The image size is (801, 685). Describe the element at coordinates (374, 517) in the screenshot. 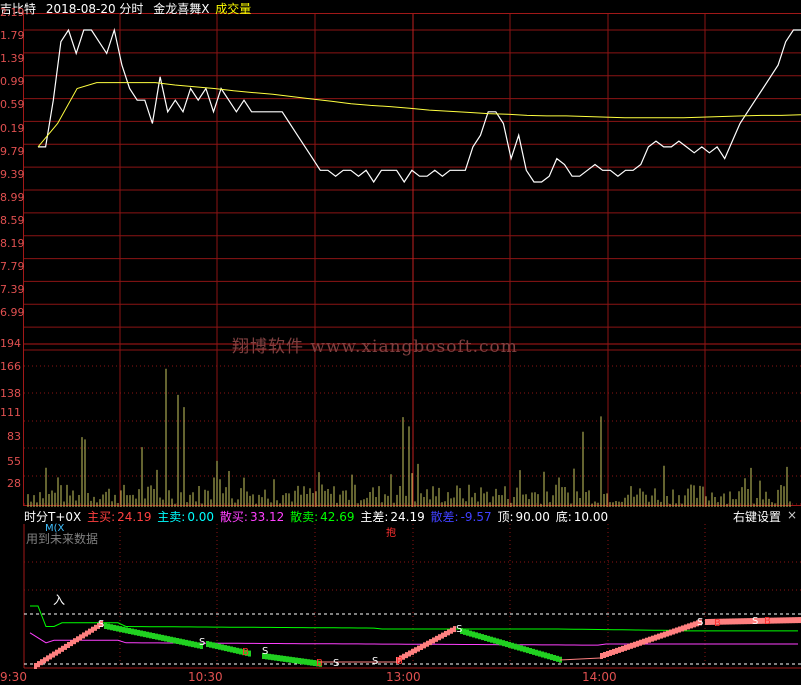

I see `indicator-item-label: 主差:` at that location.